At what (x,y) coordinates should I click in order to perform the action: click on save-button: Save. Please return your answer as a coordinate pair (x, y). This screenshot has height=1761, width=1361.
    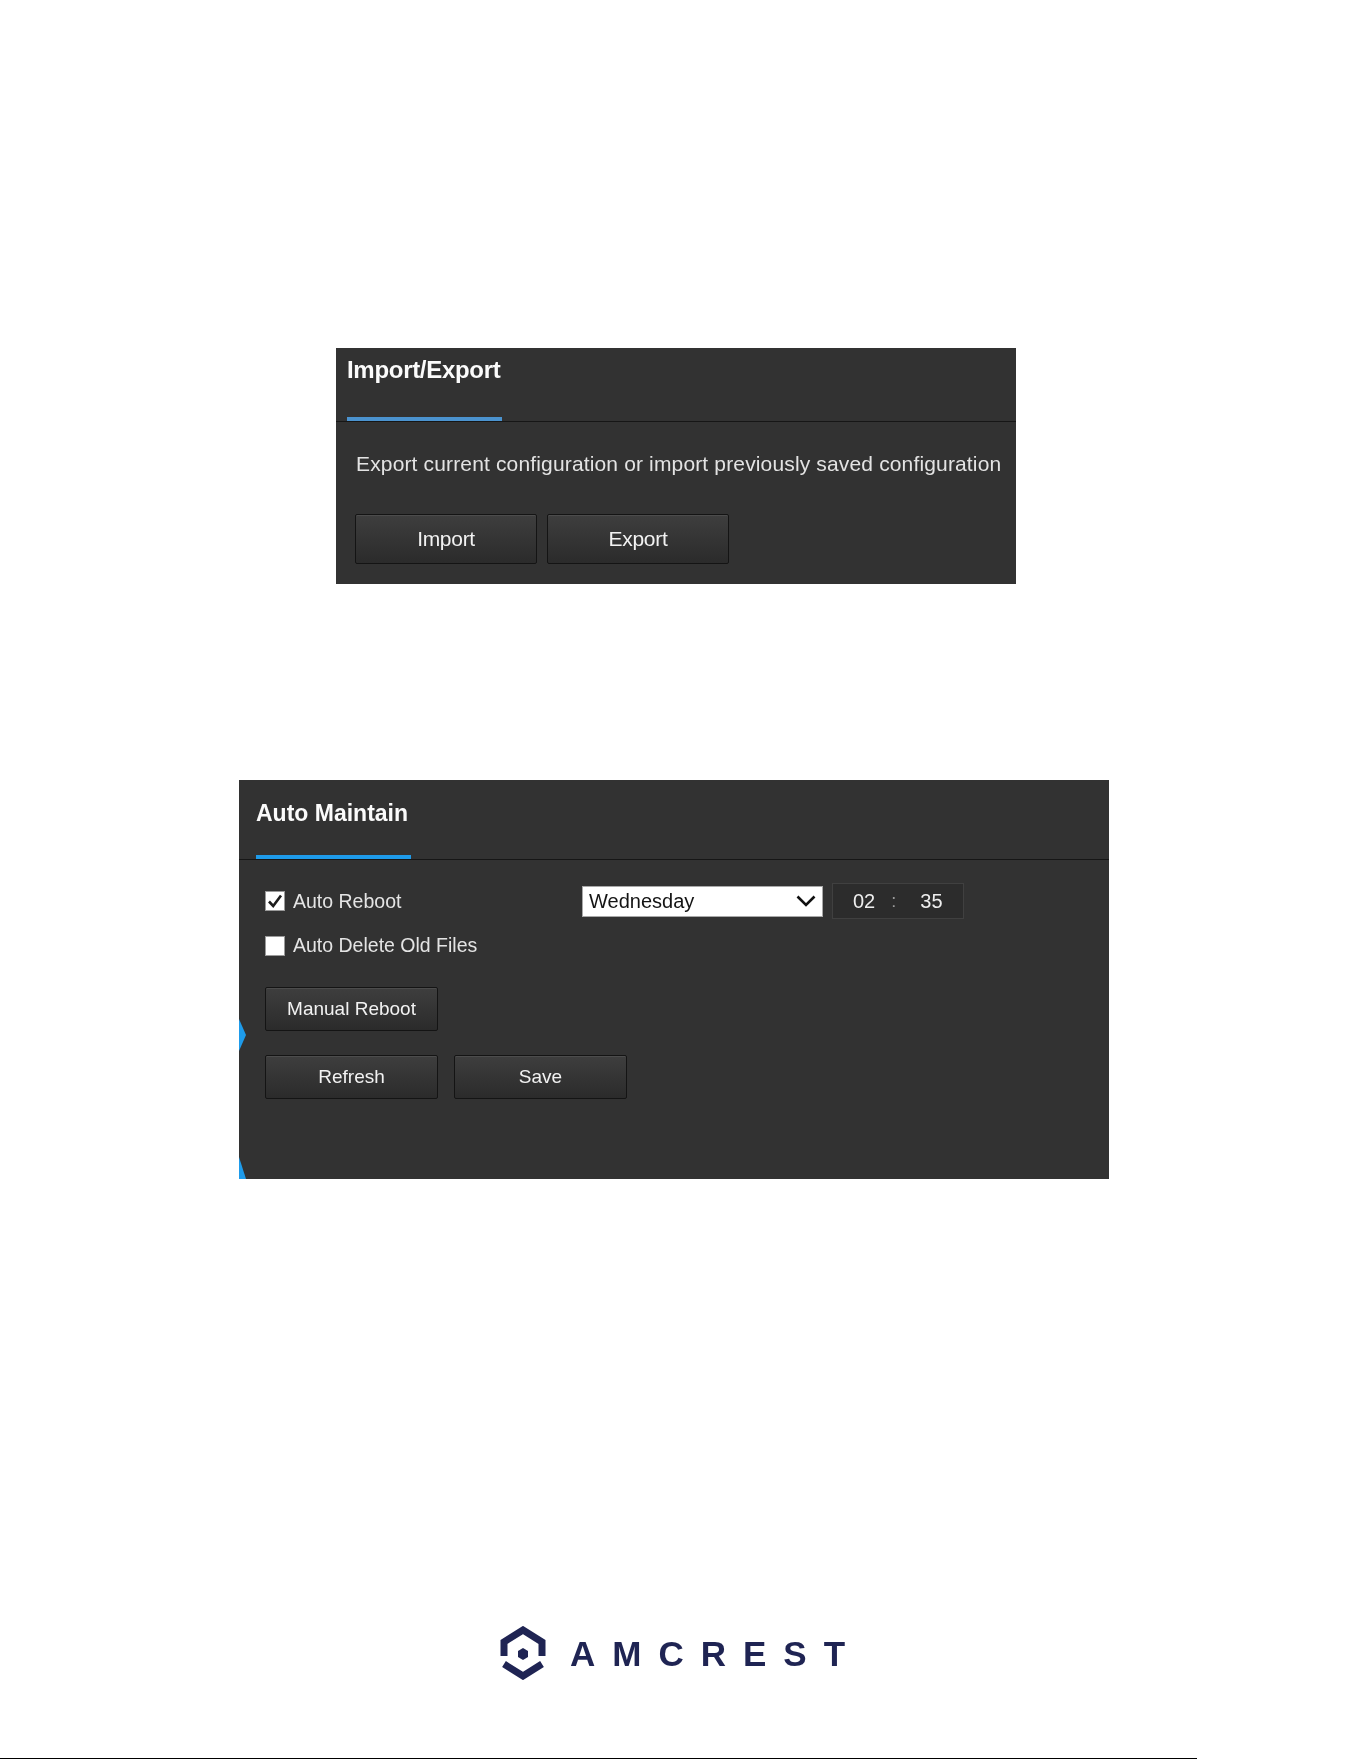
    Looking at the image, I should click on (540, 1077).